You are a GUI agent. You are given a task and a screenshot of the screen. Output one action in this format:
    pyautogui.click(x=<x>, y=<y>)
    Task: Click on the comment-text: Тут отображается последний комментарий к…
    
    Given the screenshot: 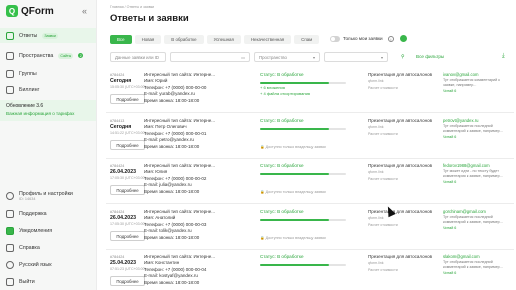 What is the action you would take?
    pyautogui.click(x=473, y=219)
    